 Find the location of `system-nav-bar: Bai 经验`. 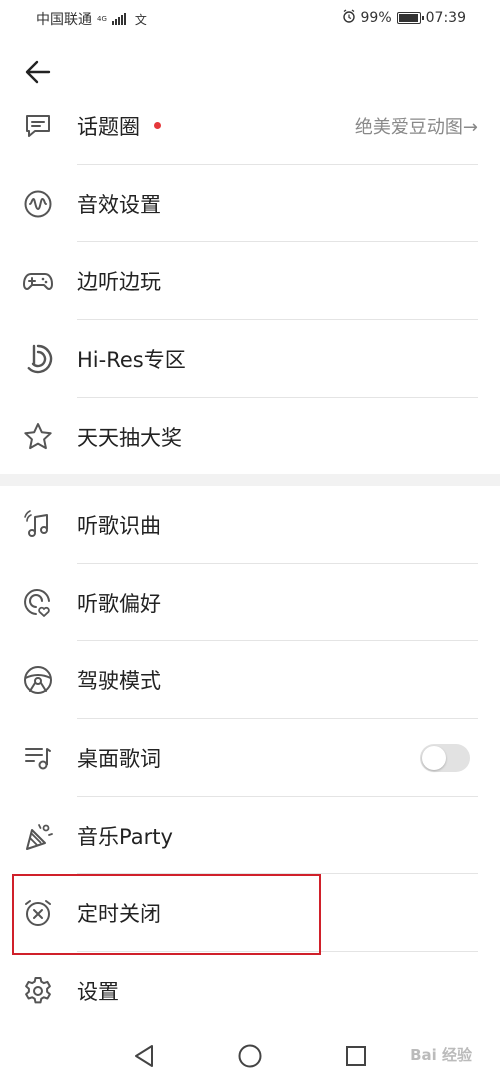

system-nav-bar: Bai 经验 is located at coordinates (250, 1056).